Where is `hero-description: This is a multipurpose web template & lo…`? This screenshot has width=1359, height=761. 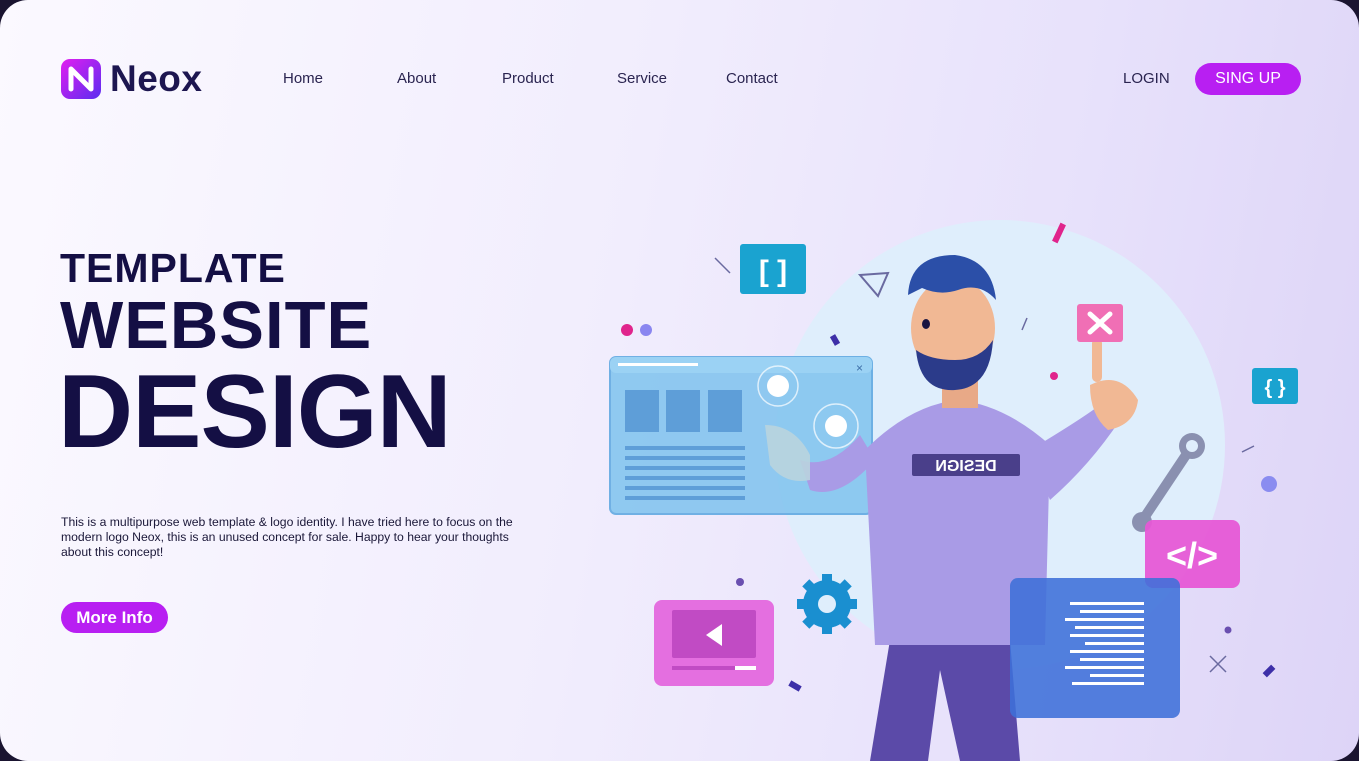
hero-description: This is a multipurpose web template & lo… is located at coordinates (287, 537).